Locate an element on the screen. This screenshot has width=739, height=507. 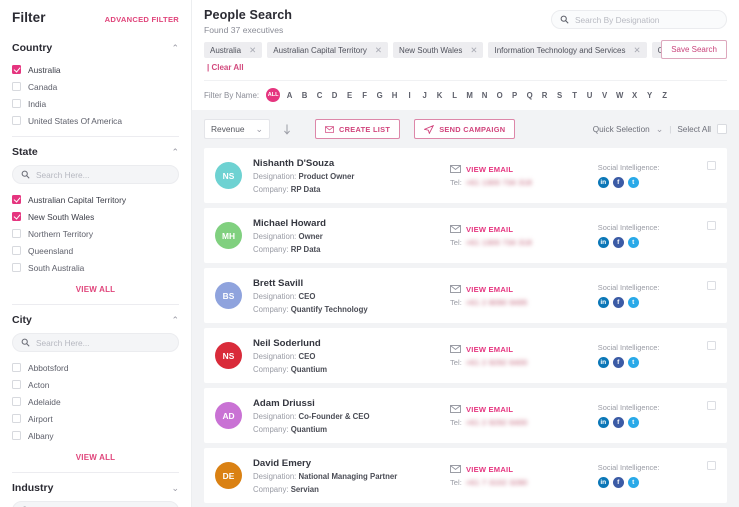
alpha-filter-letter: X is located at coordinates (634, 95).